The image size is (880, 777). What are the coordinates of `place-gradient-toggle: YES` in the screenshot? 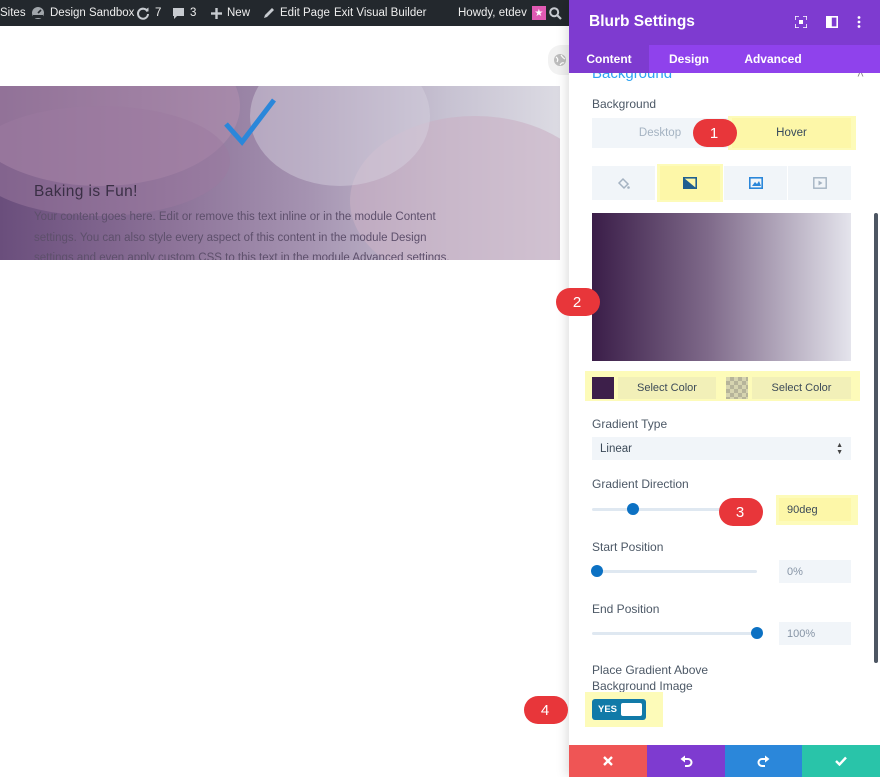 It's located at (619, 709).